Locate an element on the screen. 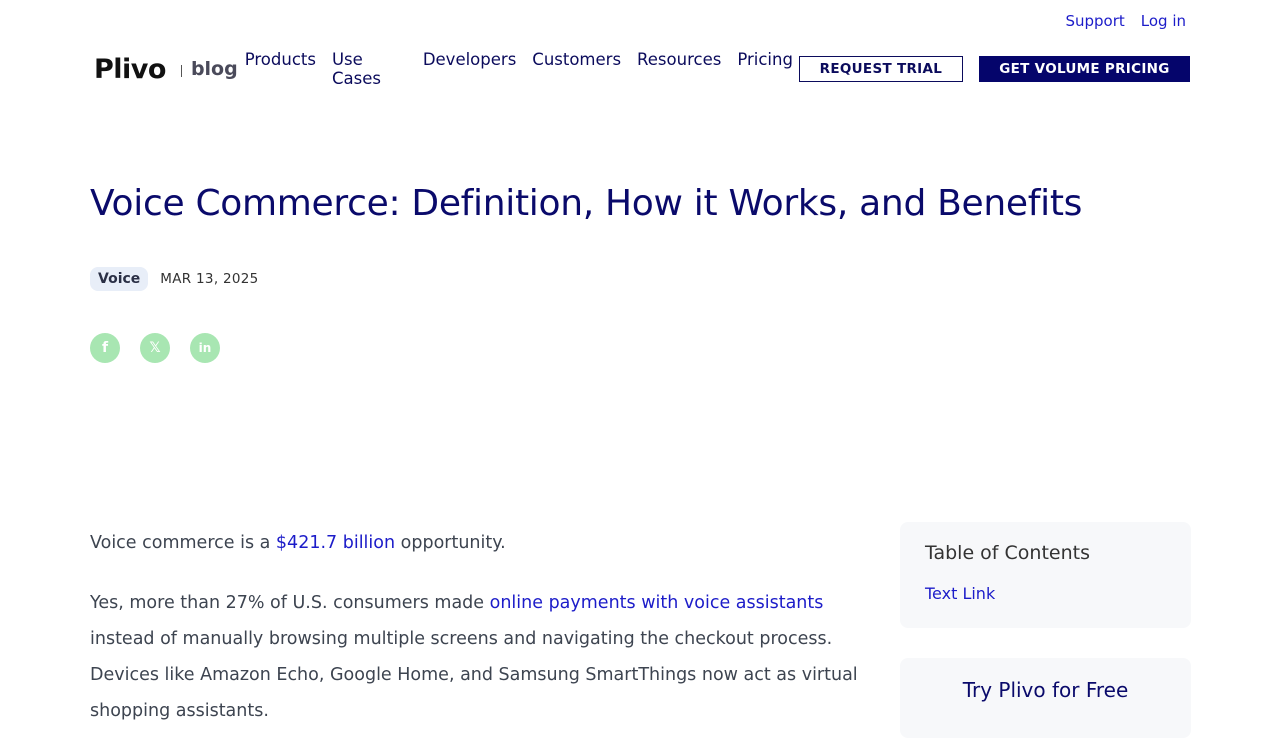 The height and width of the screenshot is (753, 1280). support-link: Support is located at coordinates (1094, 21).